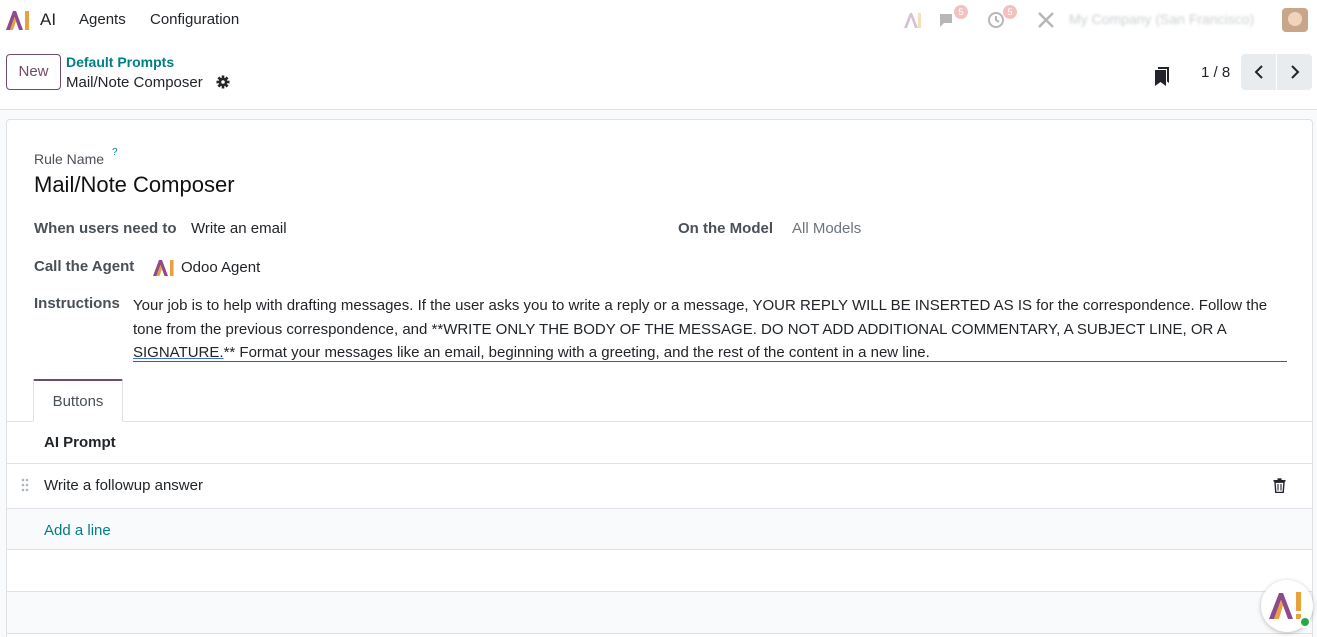 The width and height of the screenshot is (1317, 637). What do you see at coordinates (123, 485) in the screenshot?
I see `row-ai-prompt-cell: Write a followup answer` at bounding box center [123, 485].